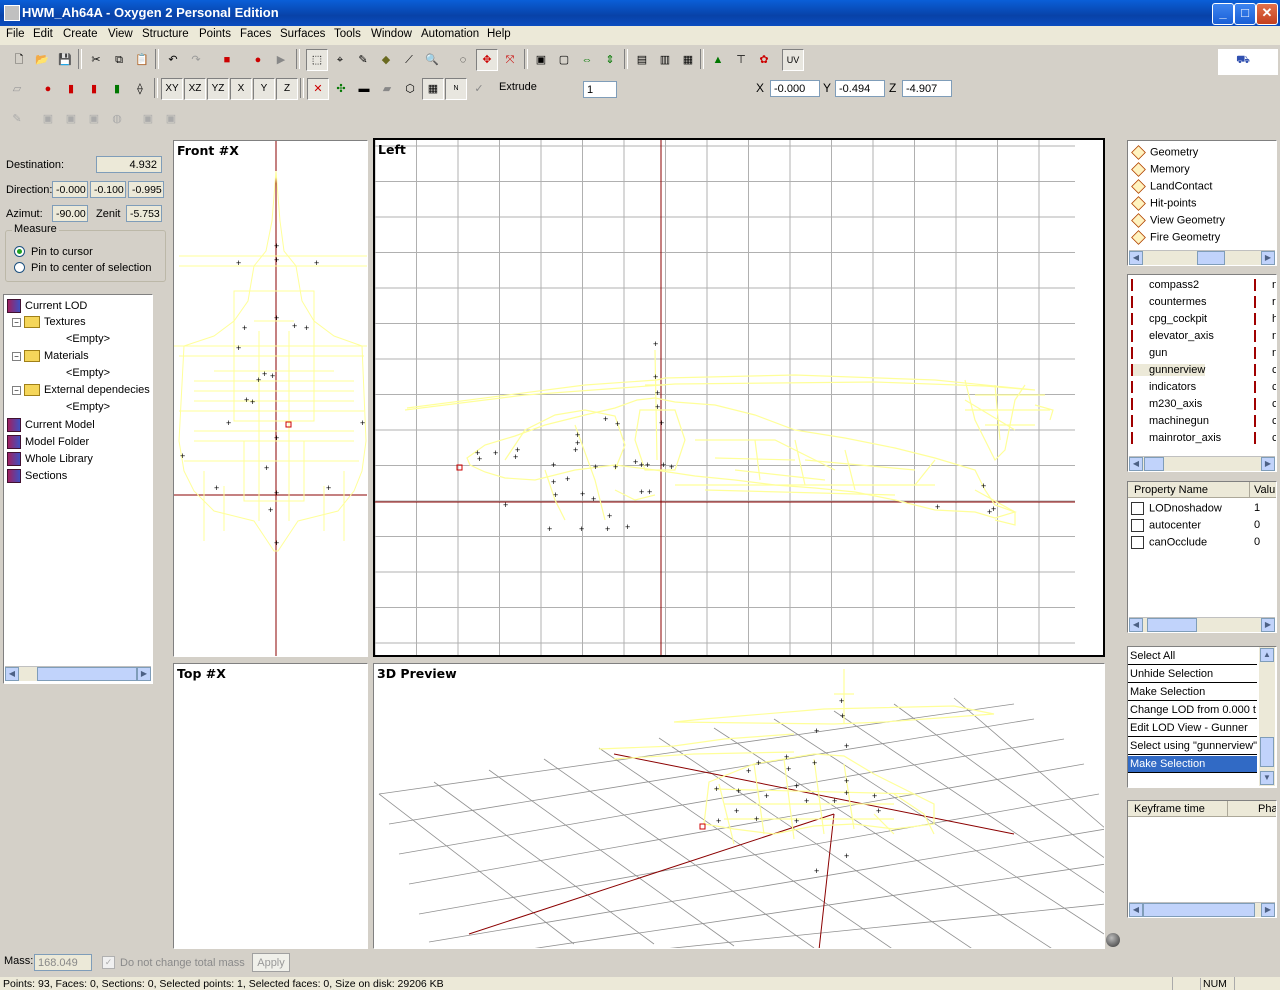 The image size is (1280, 990). I want to click on keep-mass-checkbox: ✓, so click(108, 962).